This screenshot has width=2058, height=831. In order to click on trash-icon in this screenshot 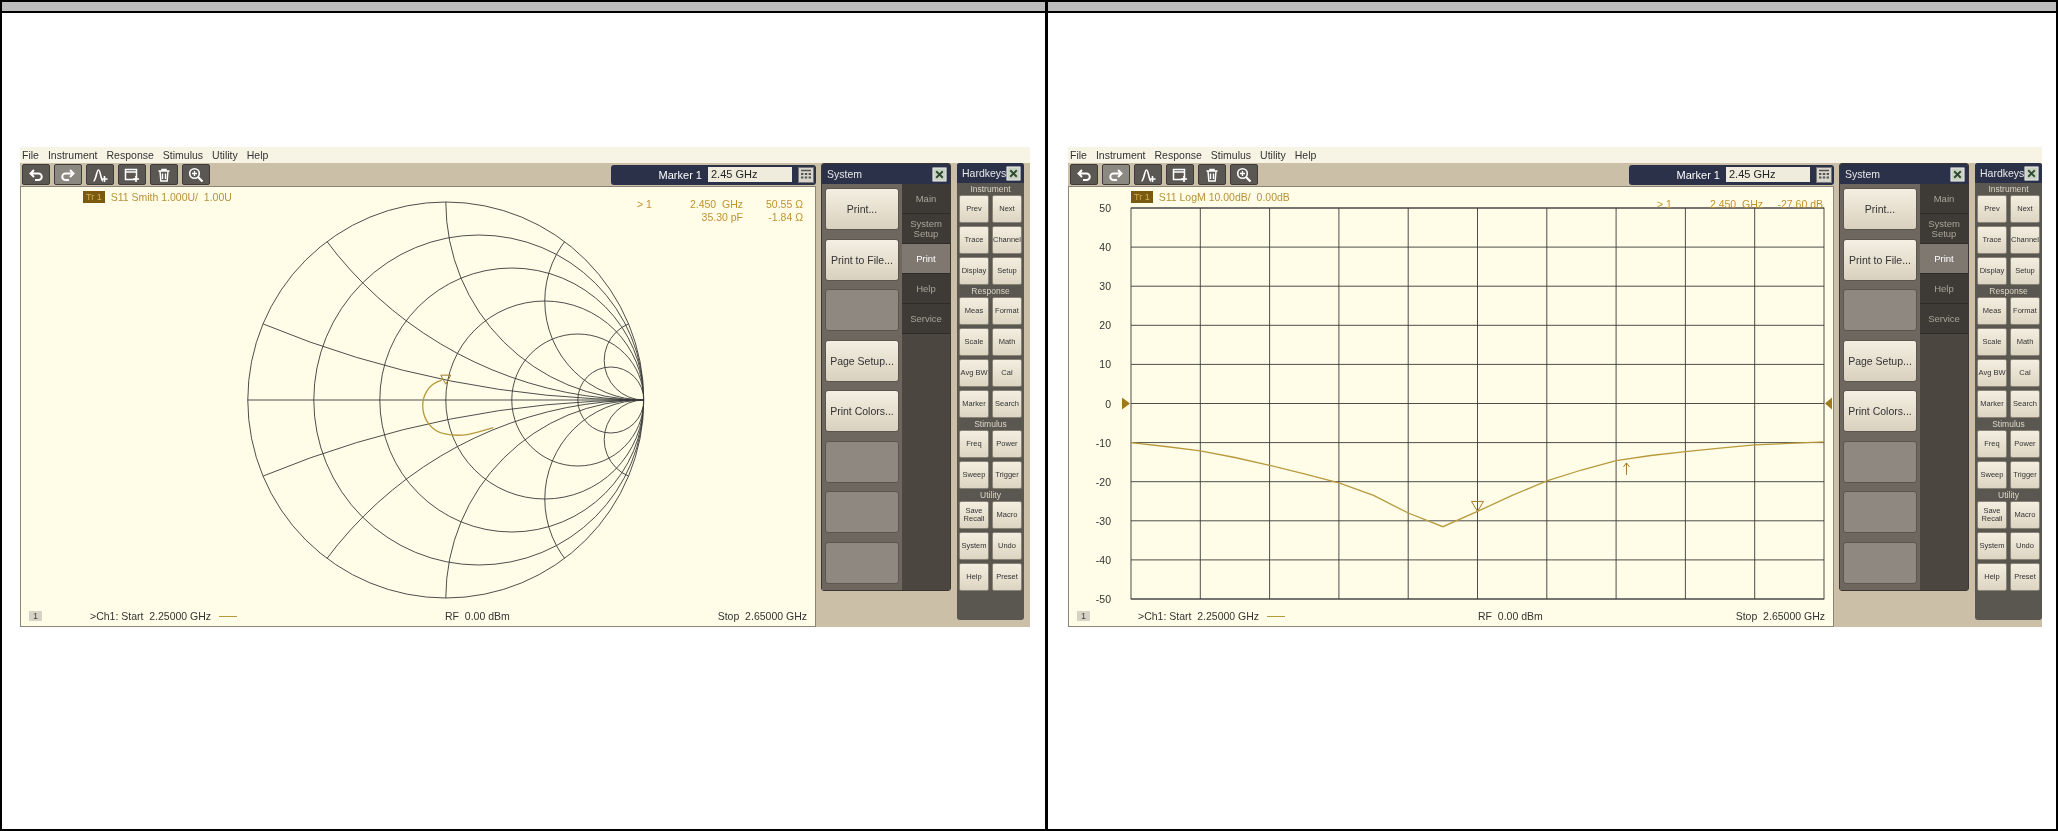, I will do `click(1212, 174)`.